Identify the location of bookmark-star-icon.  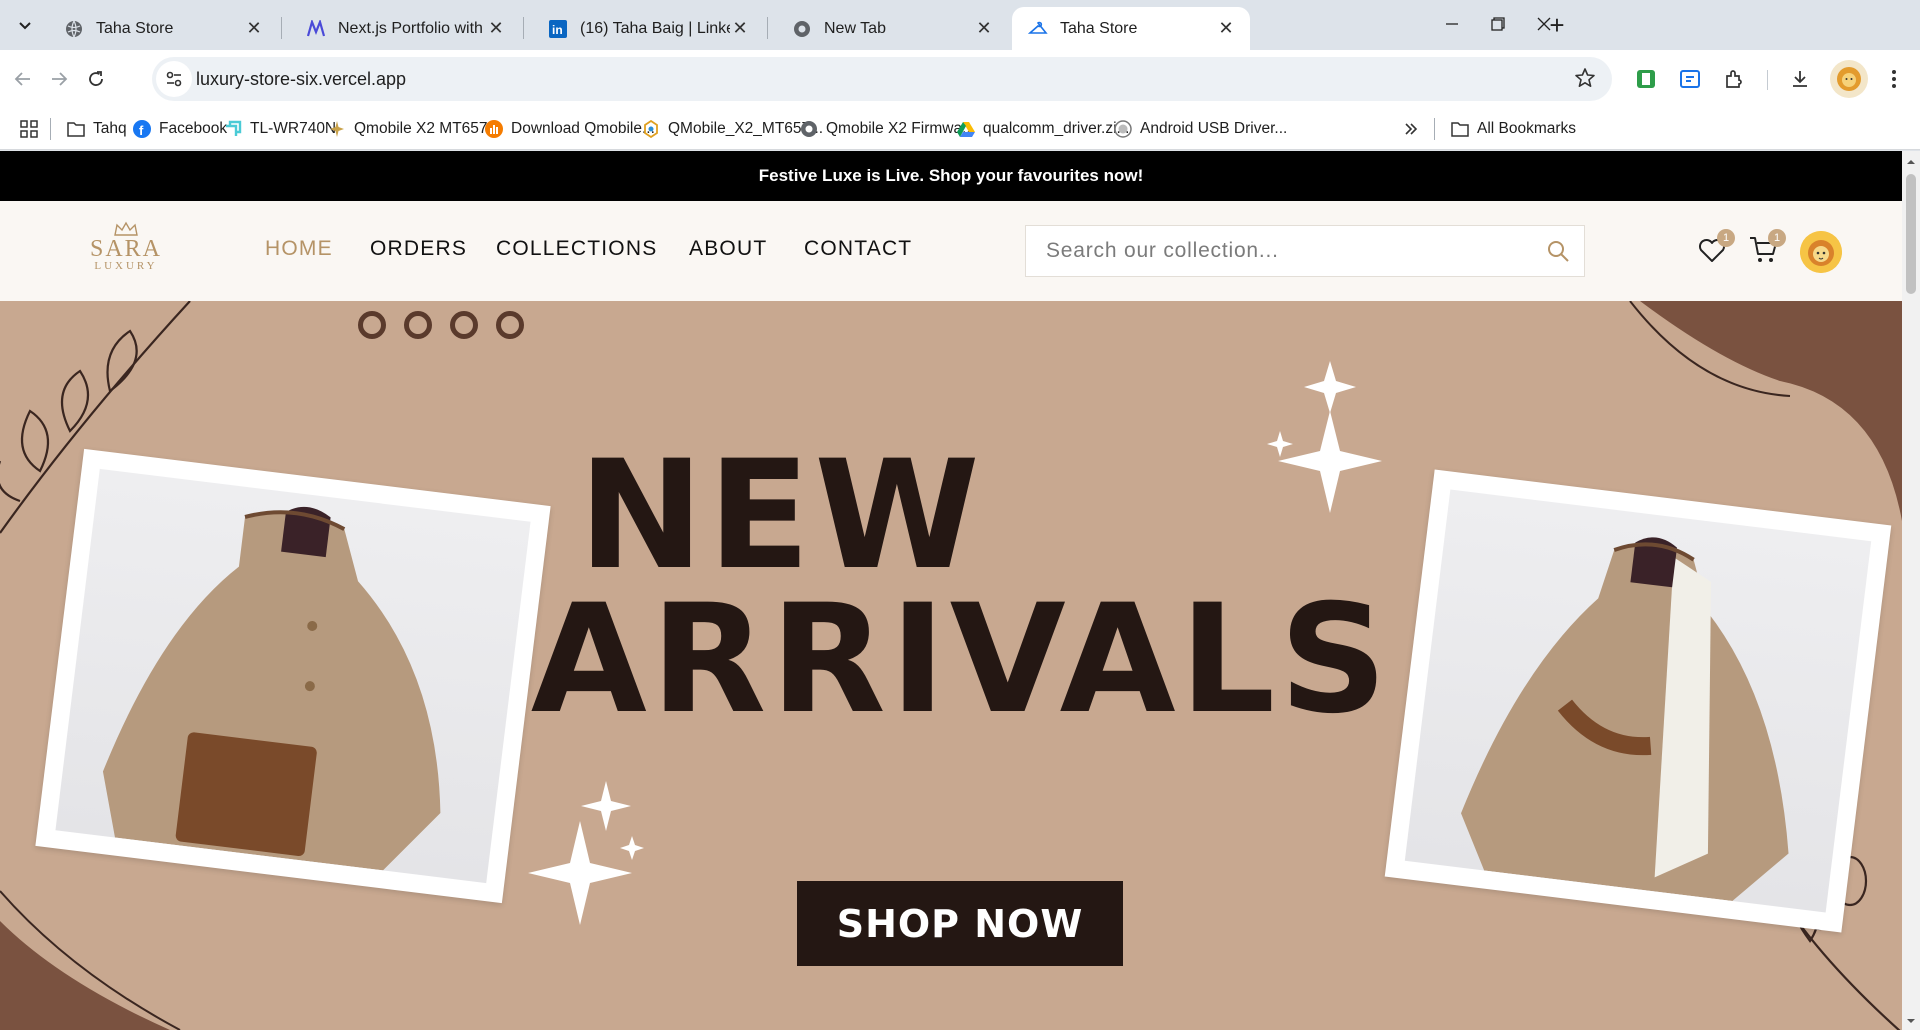
(1585, 80).